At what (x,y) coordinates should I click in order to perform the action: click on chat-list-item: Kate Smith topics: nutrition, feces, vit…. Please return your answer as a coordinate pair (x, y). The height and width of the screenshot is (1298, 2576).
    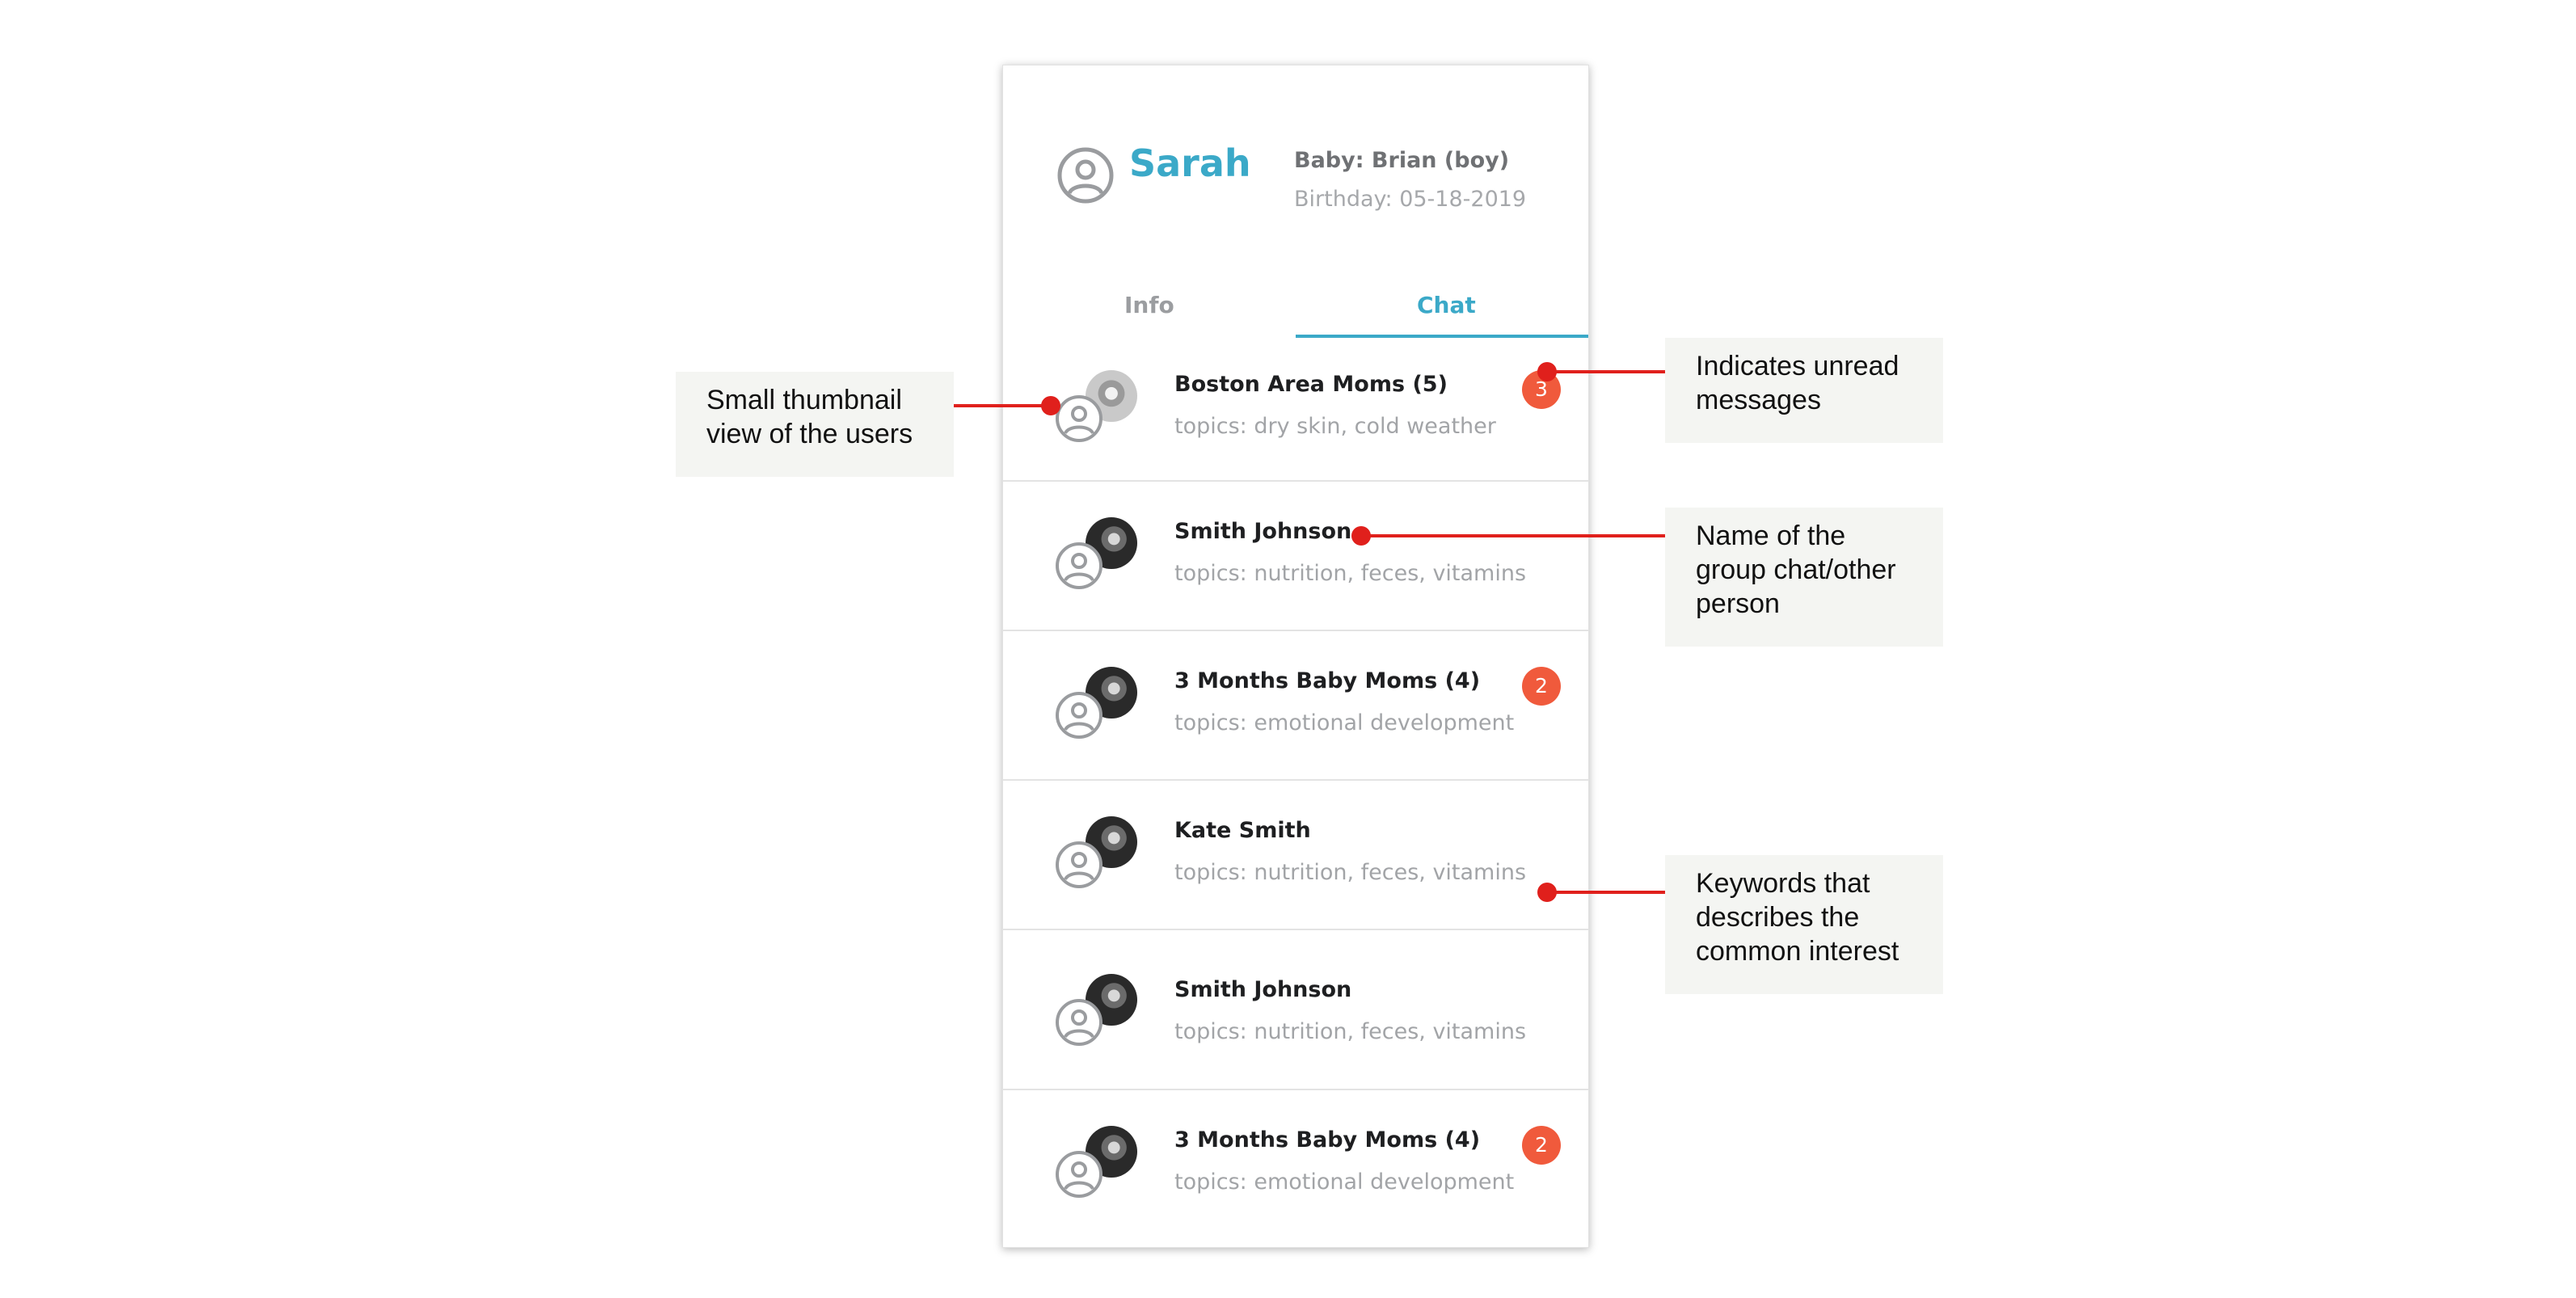
    Looking at the image, I should click on (1295, 855).